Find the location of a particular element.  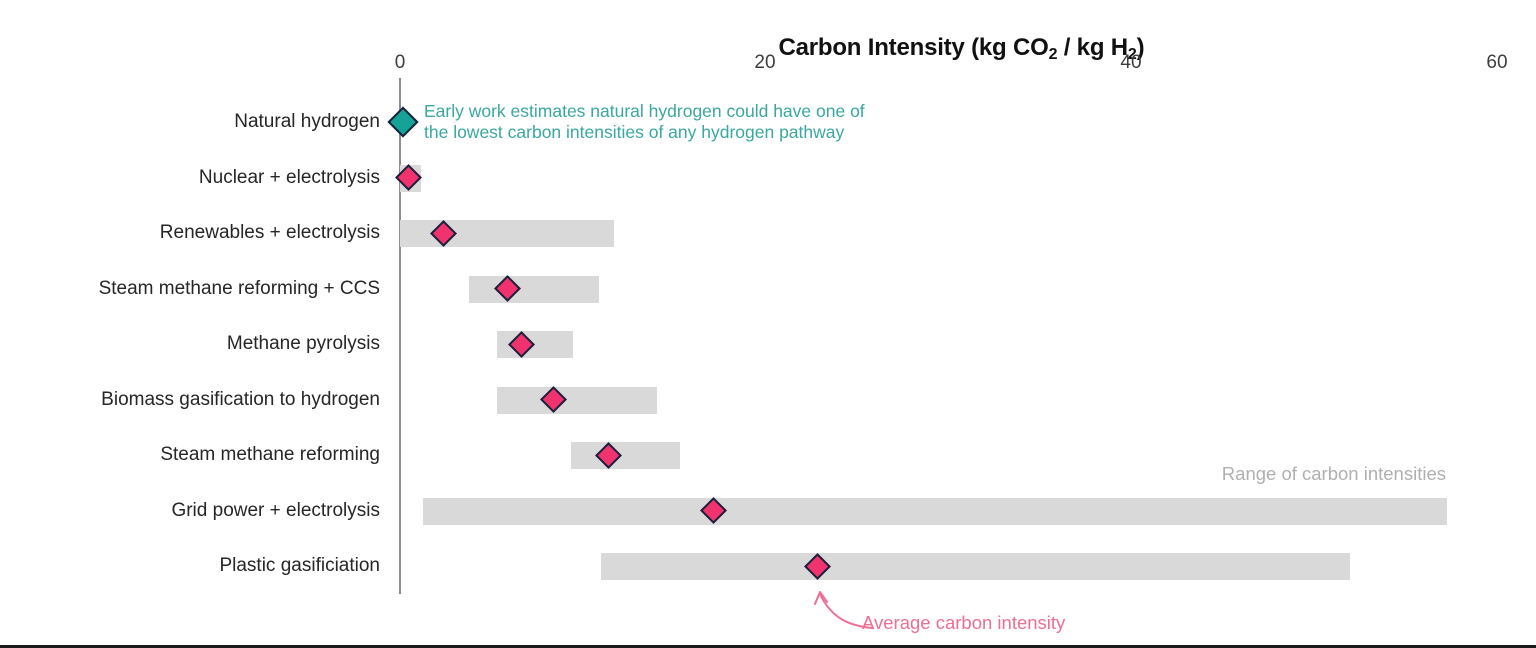

category-label: Steam methane reforming + CCS is located at coordinates (239, 288).